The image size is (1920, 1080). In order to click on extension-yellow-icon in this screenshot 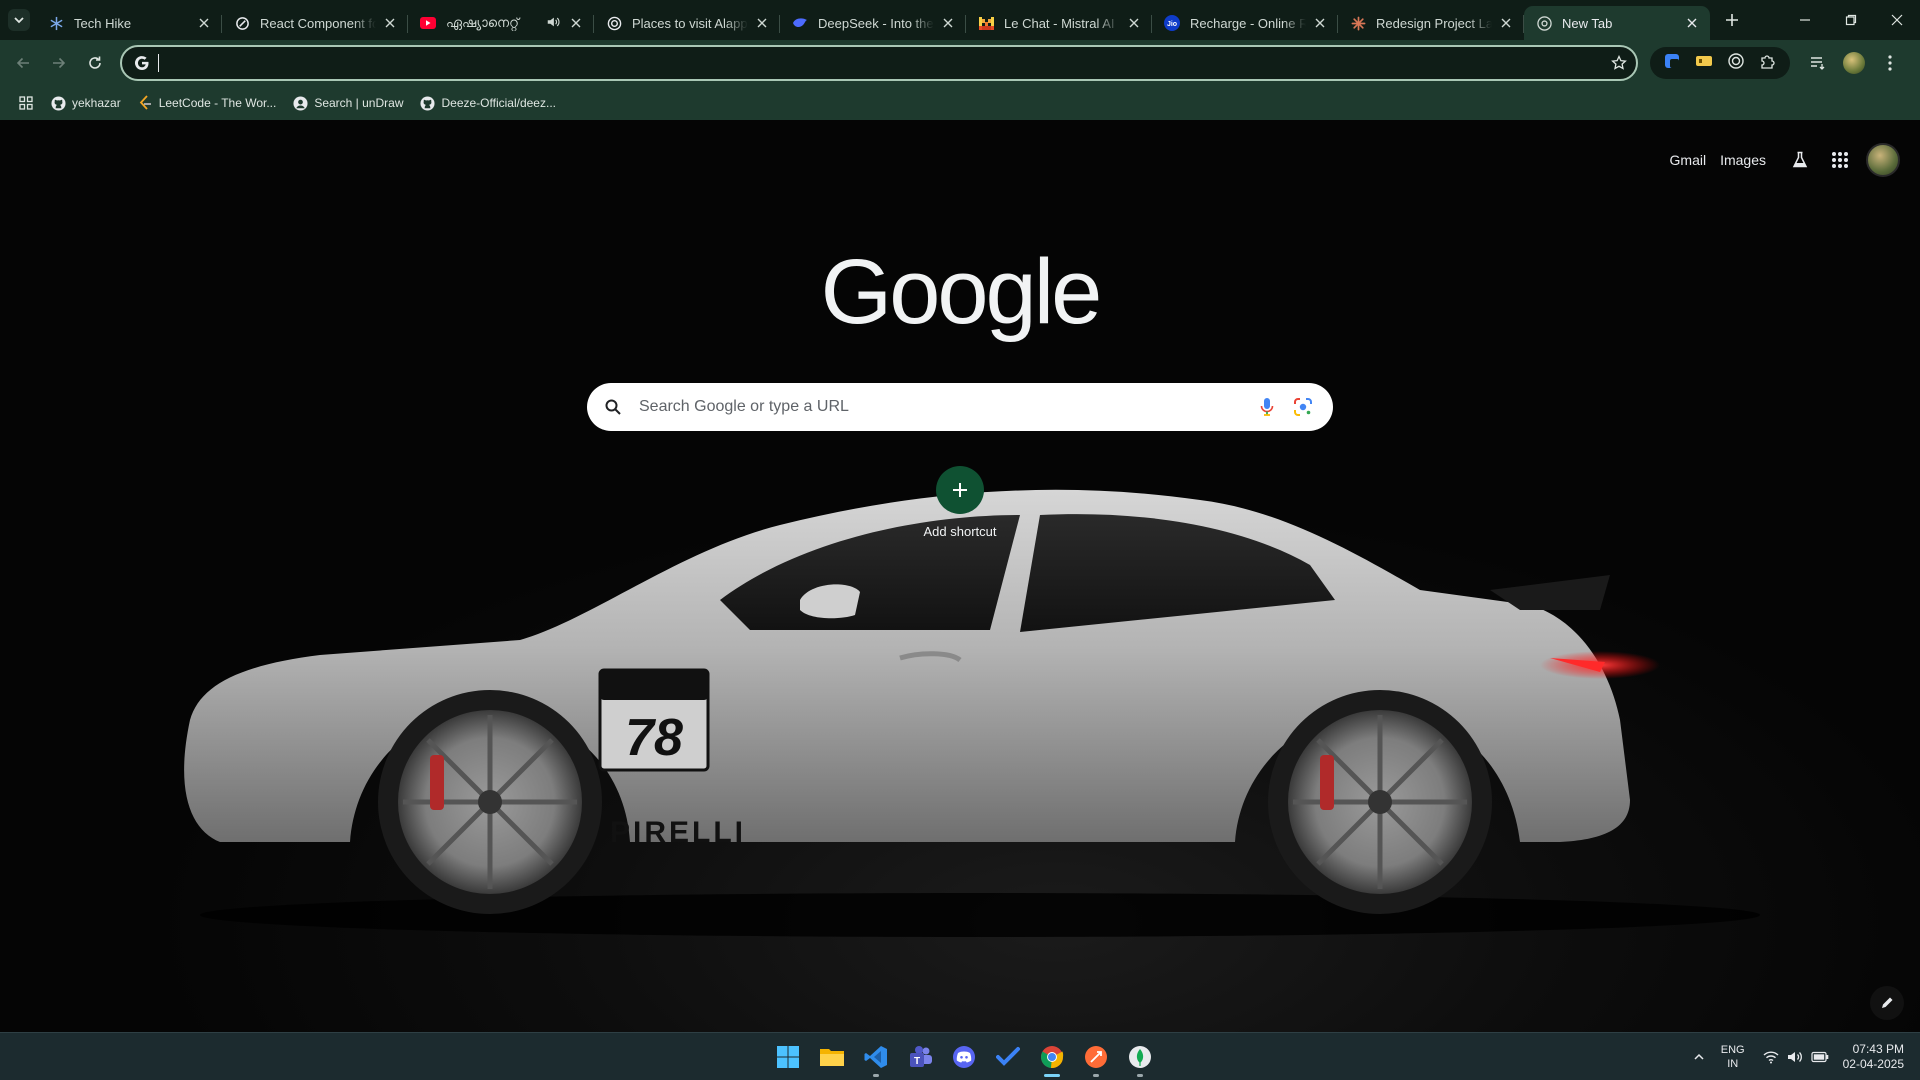, I will do `click(1704, 63)`.